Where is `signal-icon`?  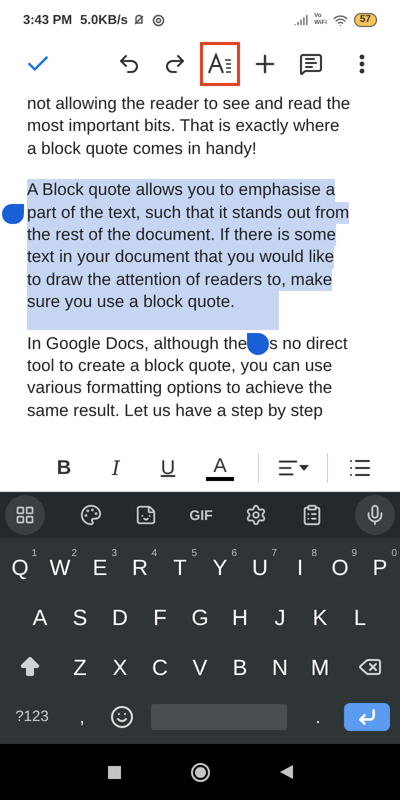
signal-icon is located at coordinates (301, 20).